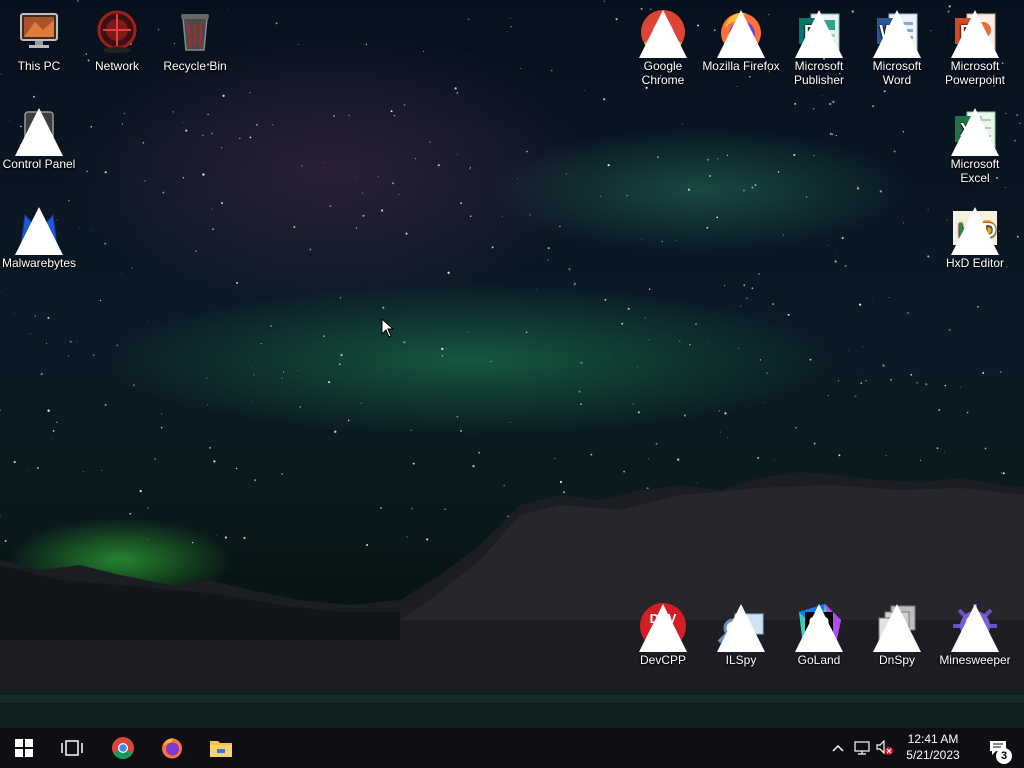  Describe the element at coordinates (897, 73) in the screenshot. I see `icon-label: Microsoft Word` at that location.